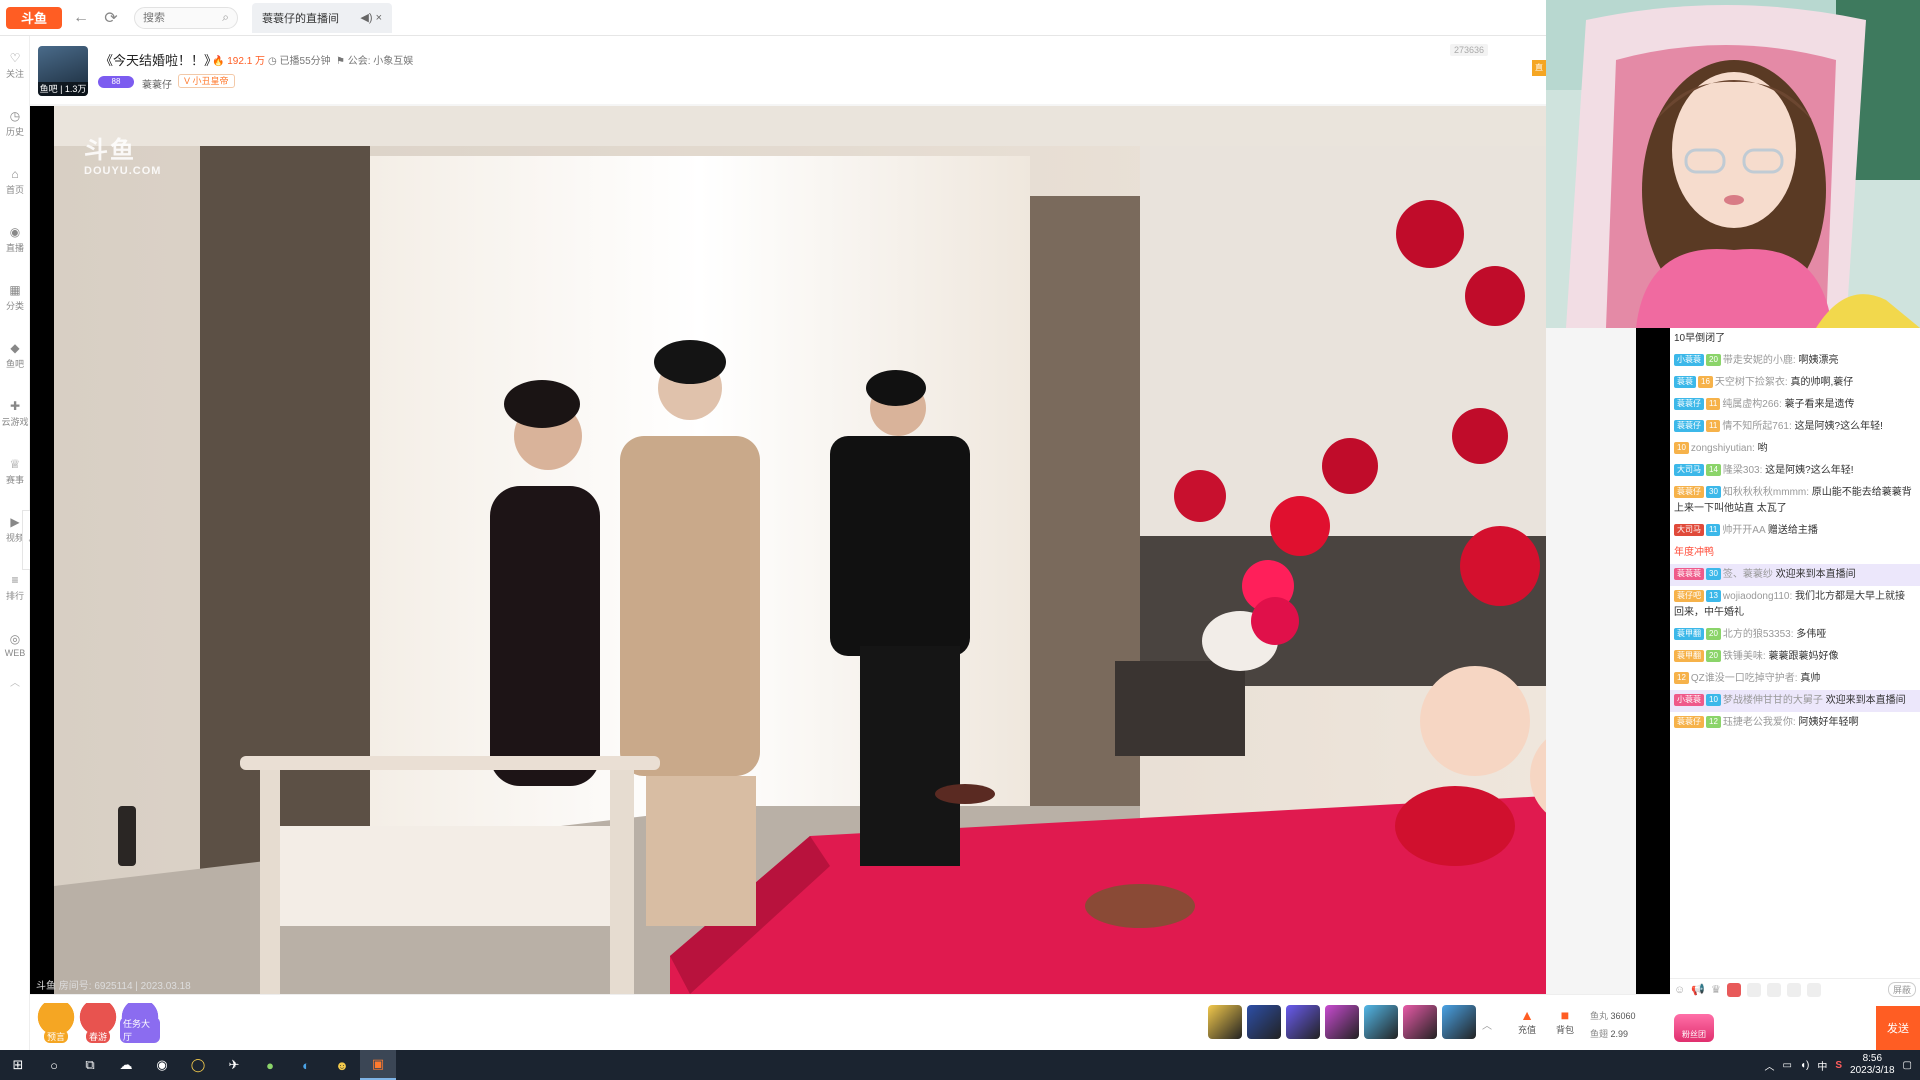 This screenshot has height=1080, width=1920. Describe the element at coordinates (1822, 1065) in the screenshot. I see `ime-indicator: 中` at that location.